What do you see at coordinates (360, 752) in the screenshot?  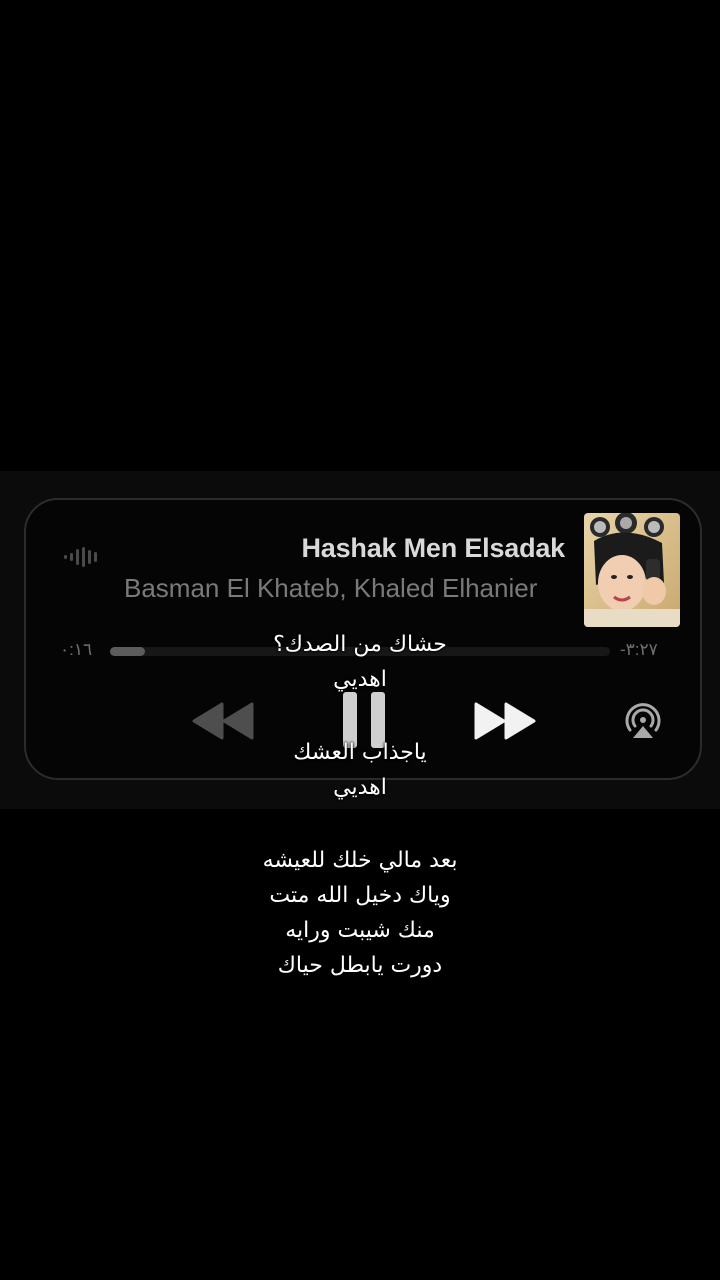 I see `lyric-line: ياجذاب العشك` at bounding box center [360, 752].